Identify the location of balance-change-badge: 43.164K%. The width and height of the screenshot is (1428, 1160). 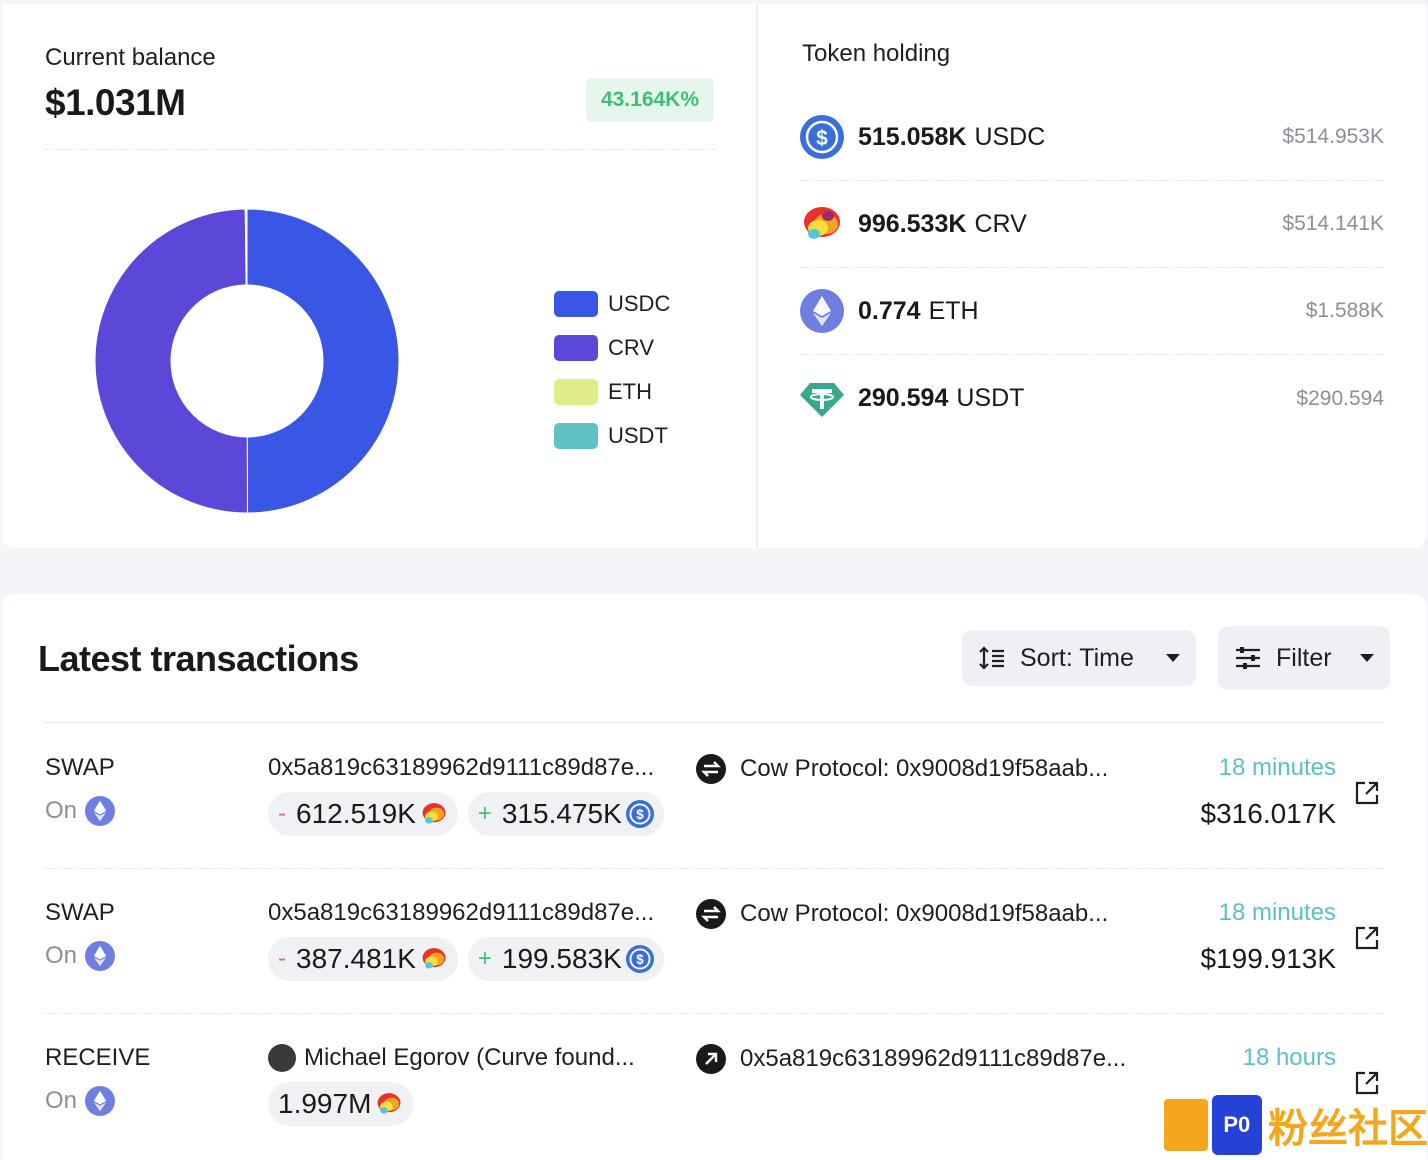
(650, 100).